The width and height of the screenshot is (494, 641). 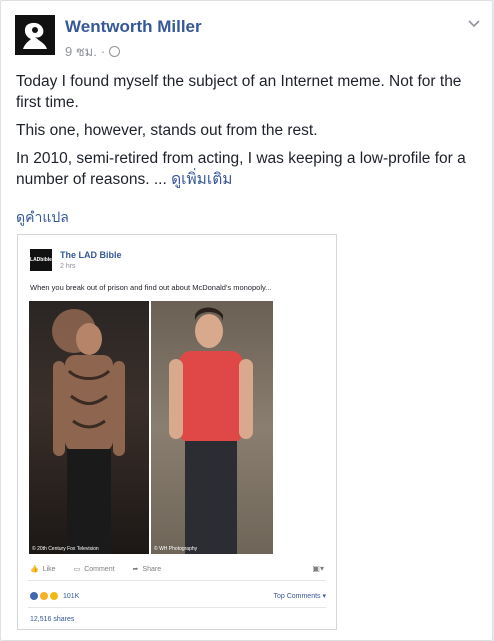 What do you see at coordinates (42, 218) in the screenshot?
I see `translate-link: ดูคำแปล` at bounding box center [42, 218].